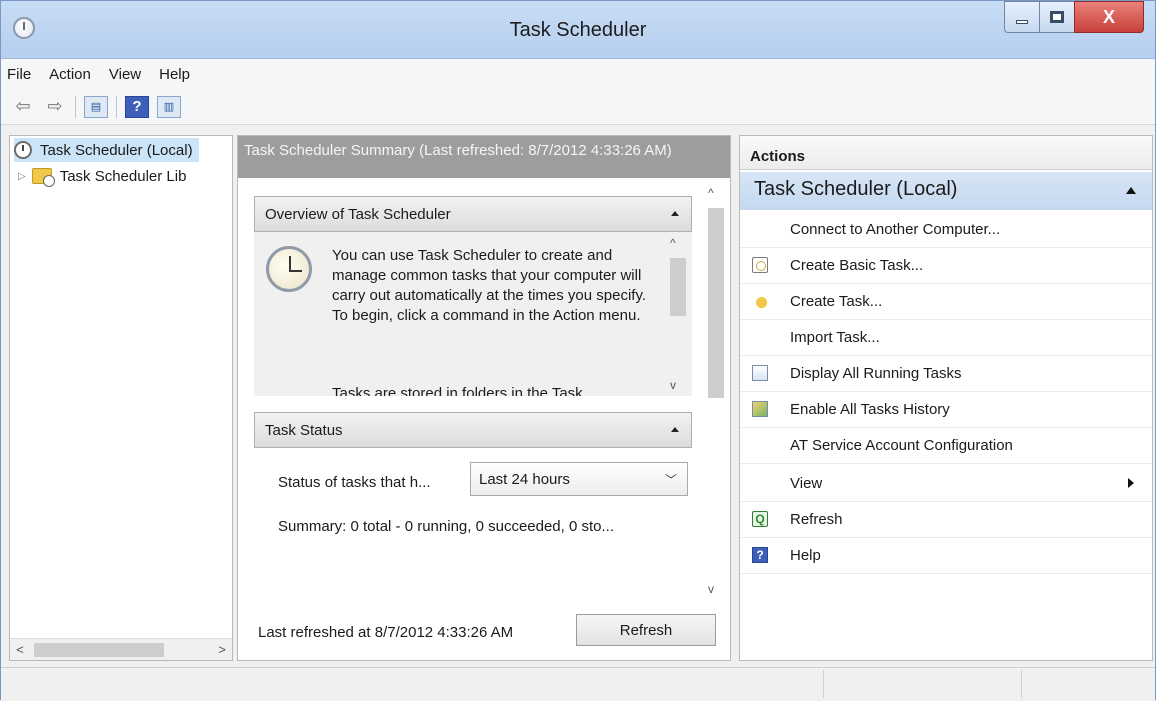 The width and height of the screenshot is (1156, 701). I want to click on action-help: ? Help, so click(946, 556).